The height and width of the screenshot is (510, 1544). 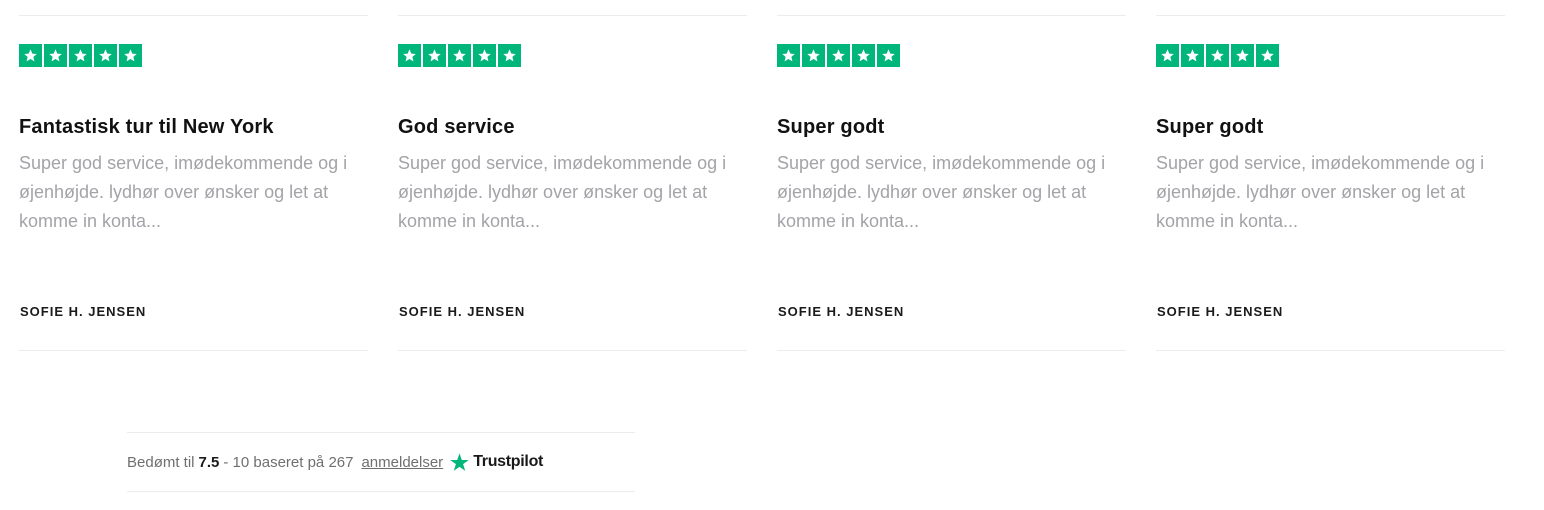 What do you see at coordinates (456, 127) in the screenshot?
I see `review-title: God service` at bounding box center [456, 127].